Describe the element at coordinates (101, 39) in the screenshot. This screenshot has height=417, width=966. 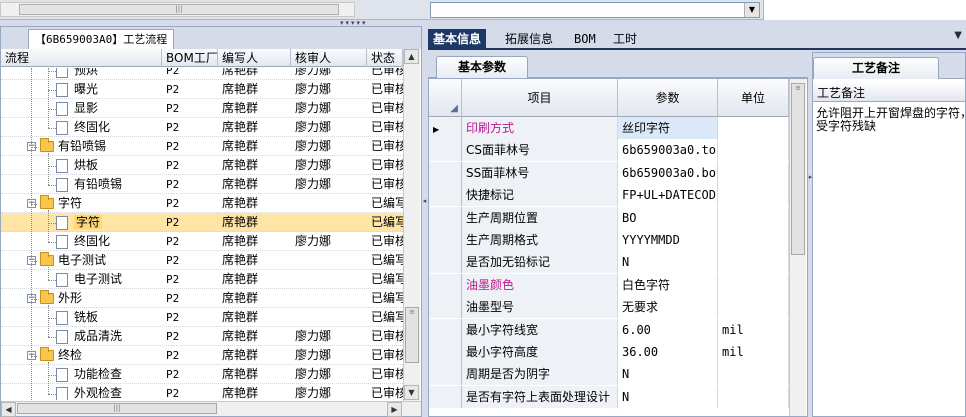
I see `tab-process-flow: 【6B659003A0】工艺流程` at that location.